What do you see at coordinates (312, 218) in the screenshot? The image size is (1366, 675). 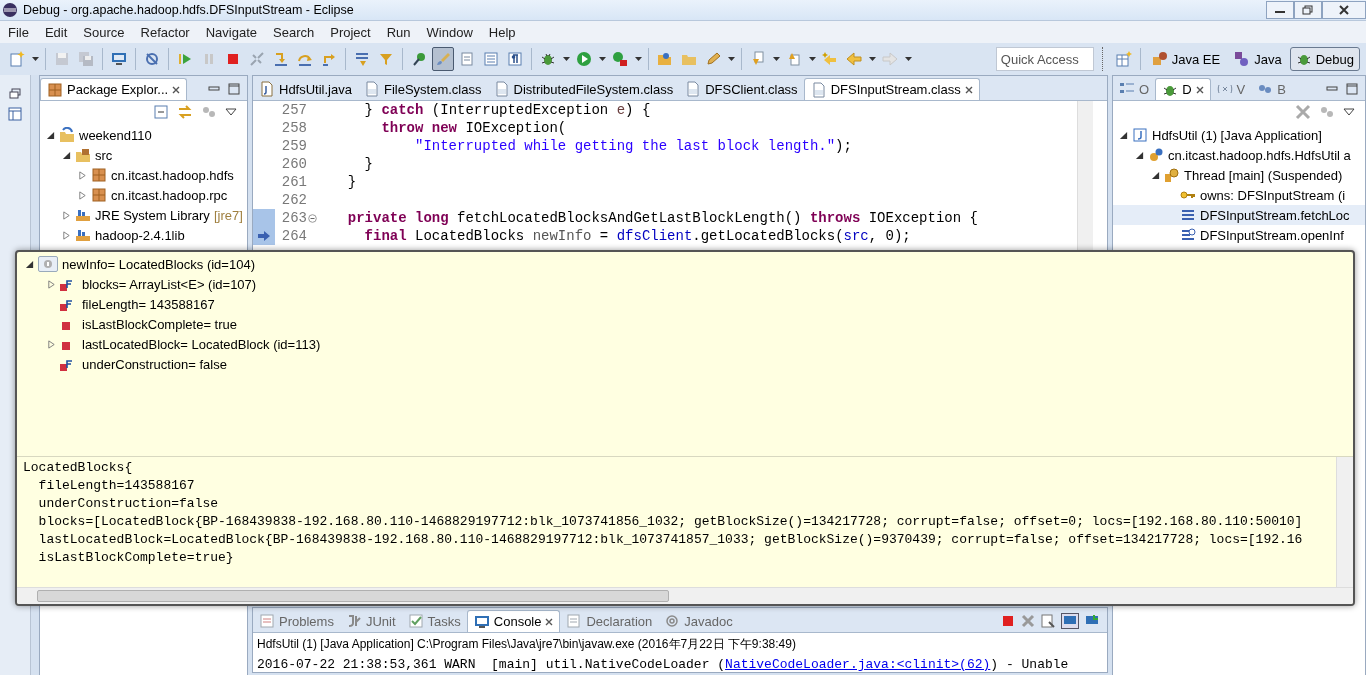 I see `fold-minus-icon` at bounding box center [312, 218].